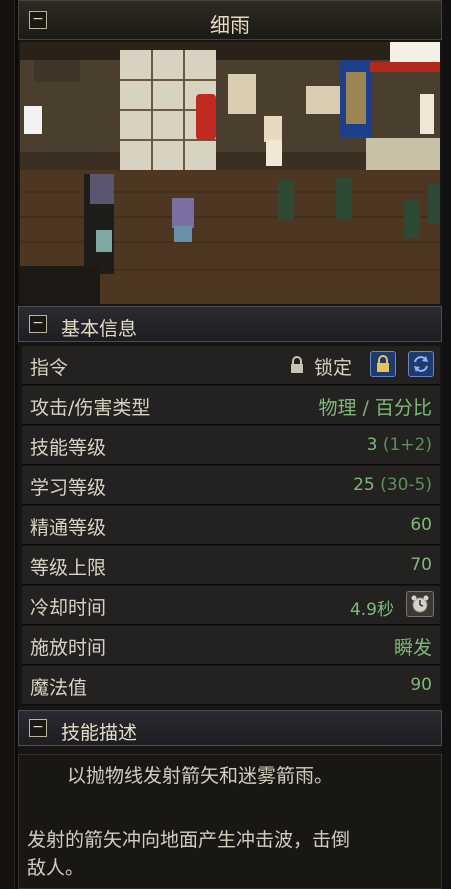 This screenshot has height=889, width=451. What do you see at coordinates (372, 445) in the screenshot?
I see `skill-level-number: 3` at bounding box center [372, 445].